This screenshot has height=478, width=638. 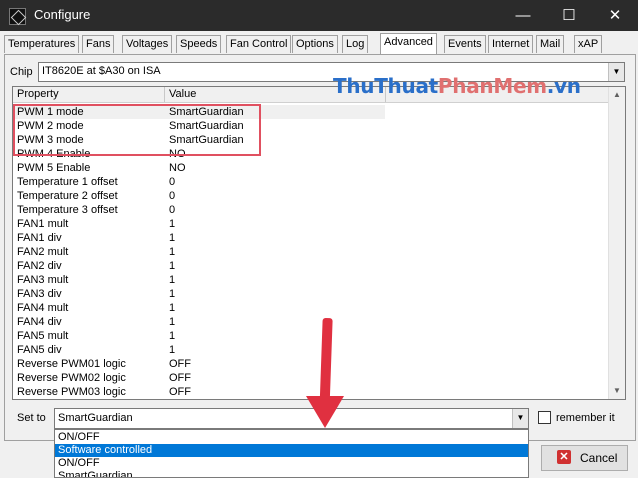 I want to click on remember-label: remember it, so click(x=585, y=418).